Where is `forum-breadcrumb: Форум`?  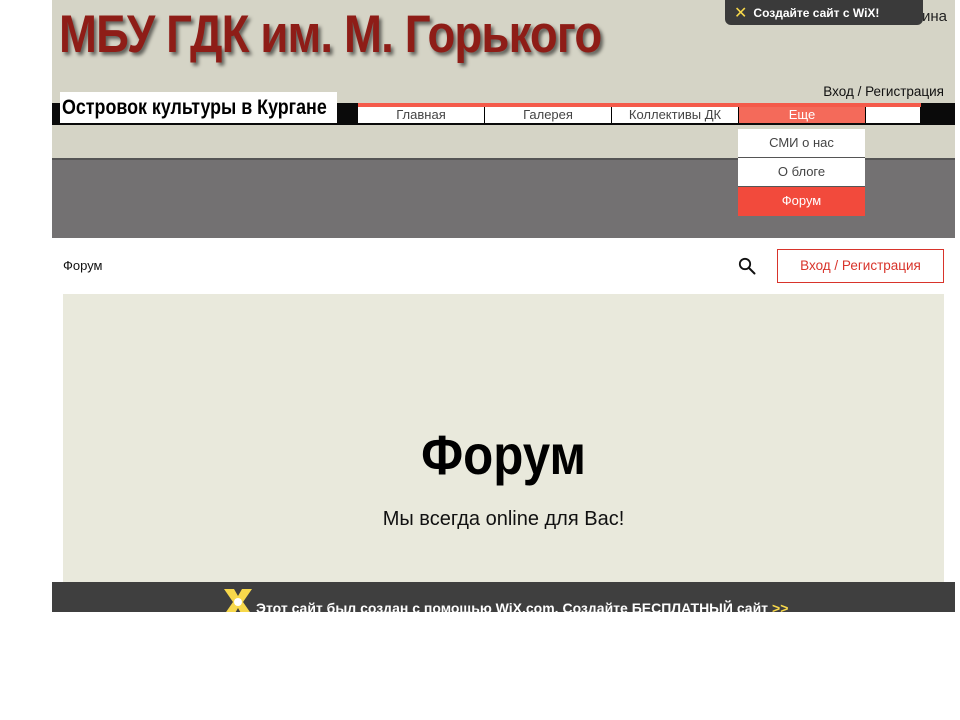 forum-breadcrumb: Форум is located at coordinates (83, 265).